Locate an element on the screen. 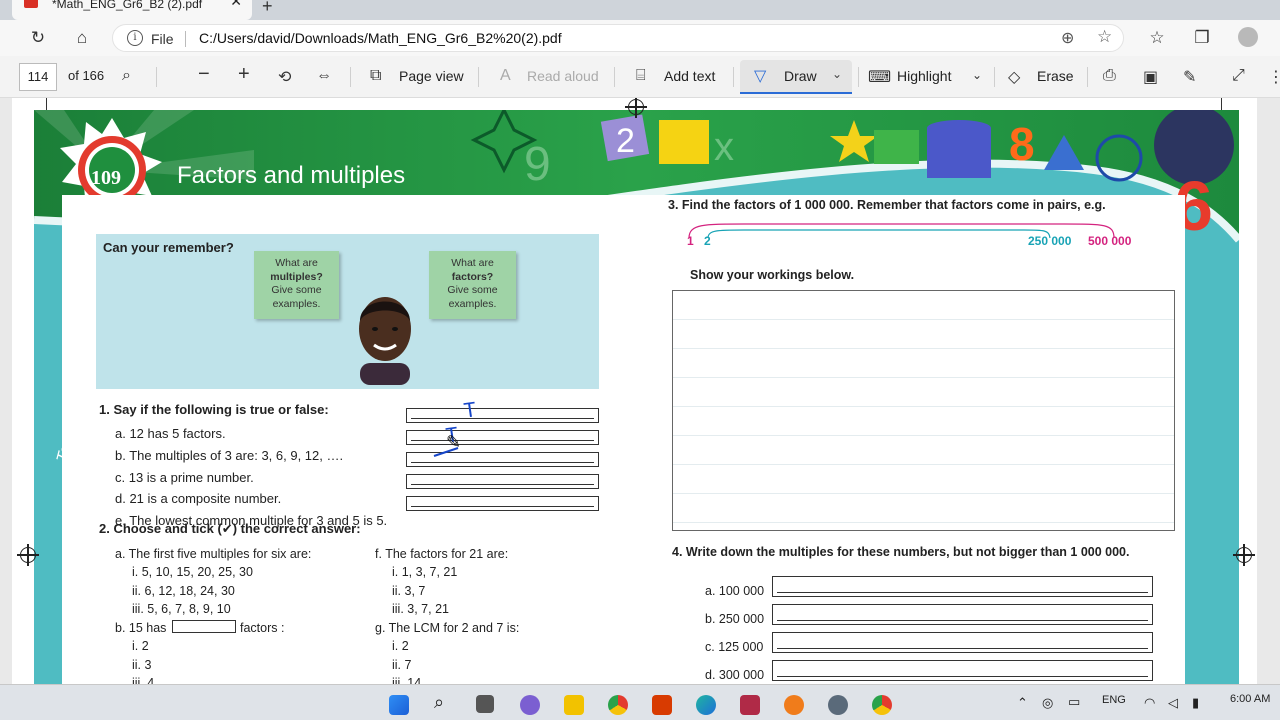  q1-item: c. 13 is a prime number. is located at coordinates (184, 477).